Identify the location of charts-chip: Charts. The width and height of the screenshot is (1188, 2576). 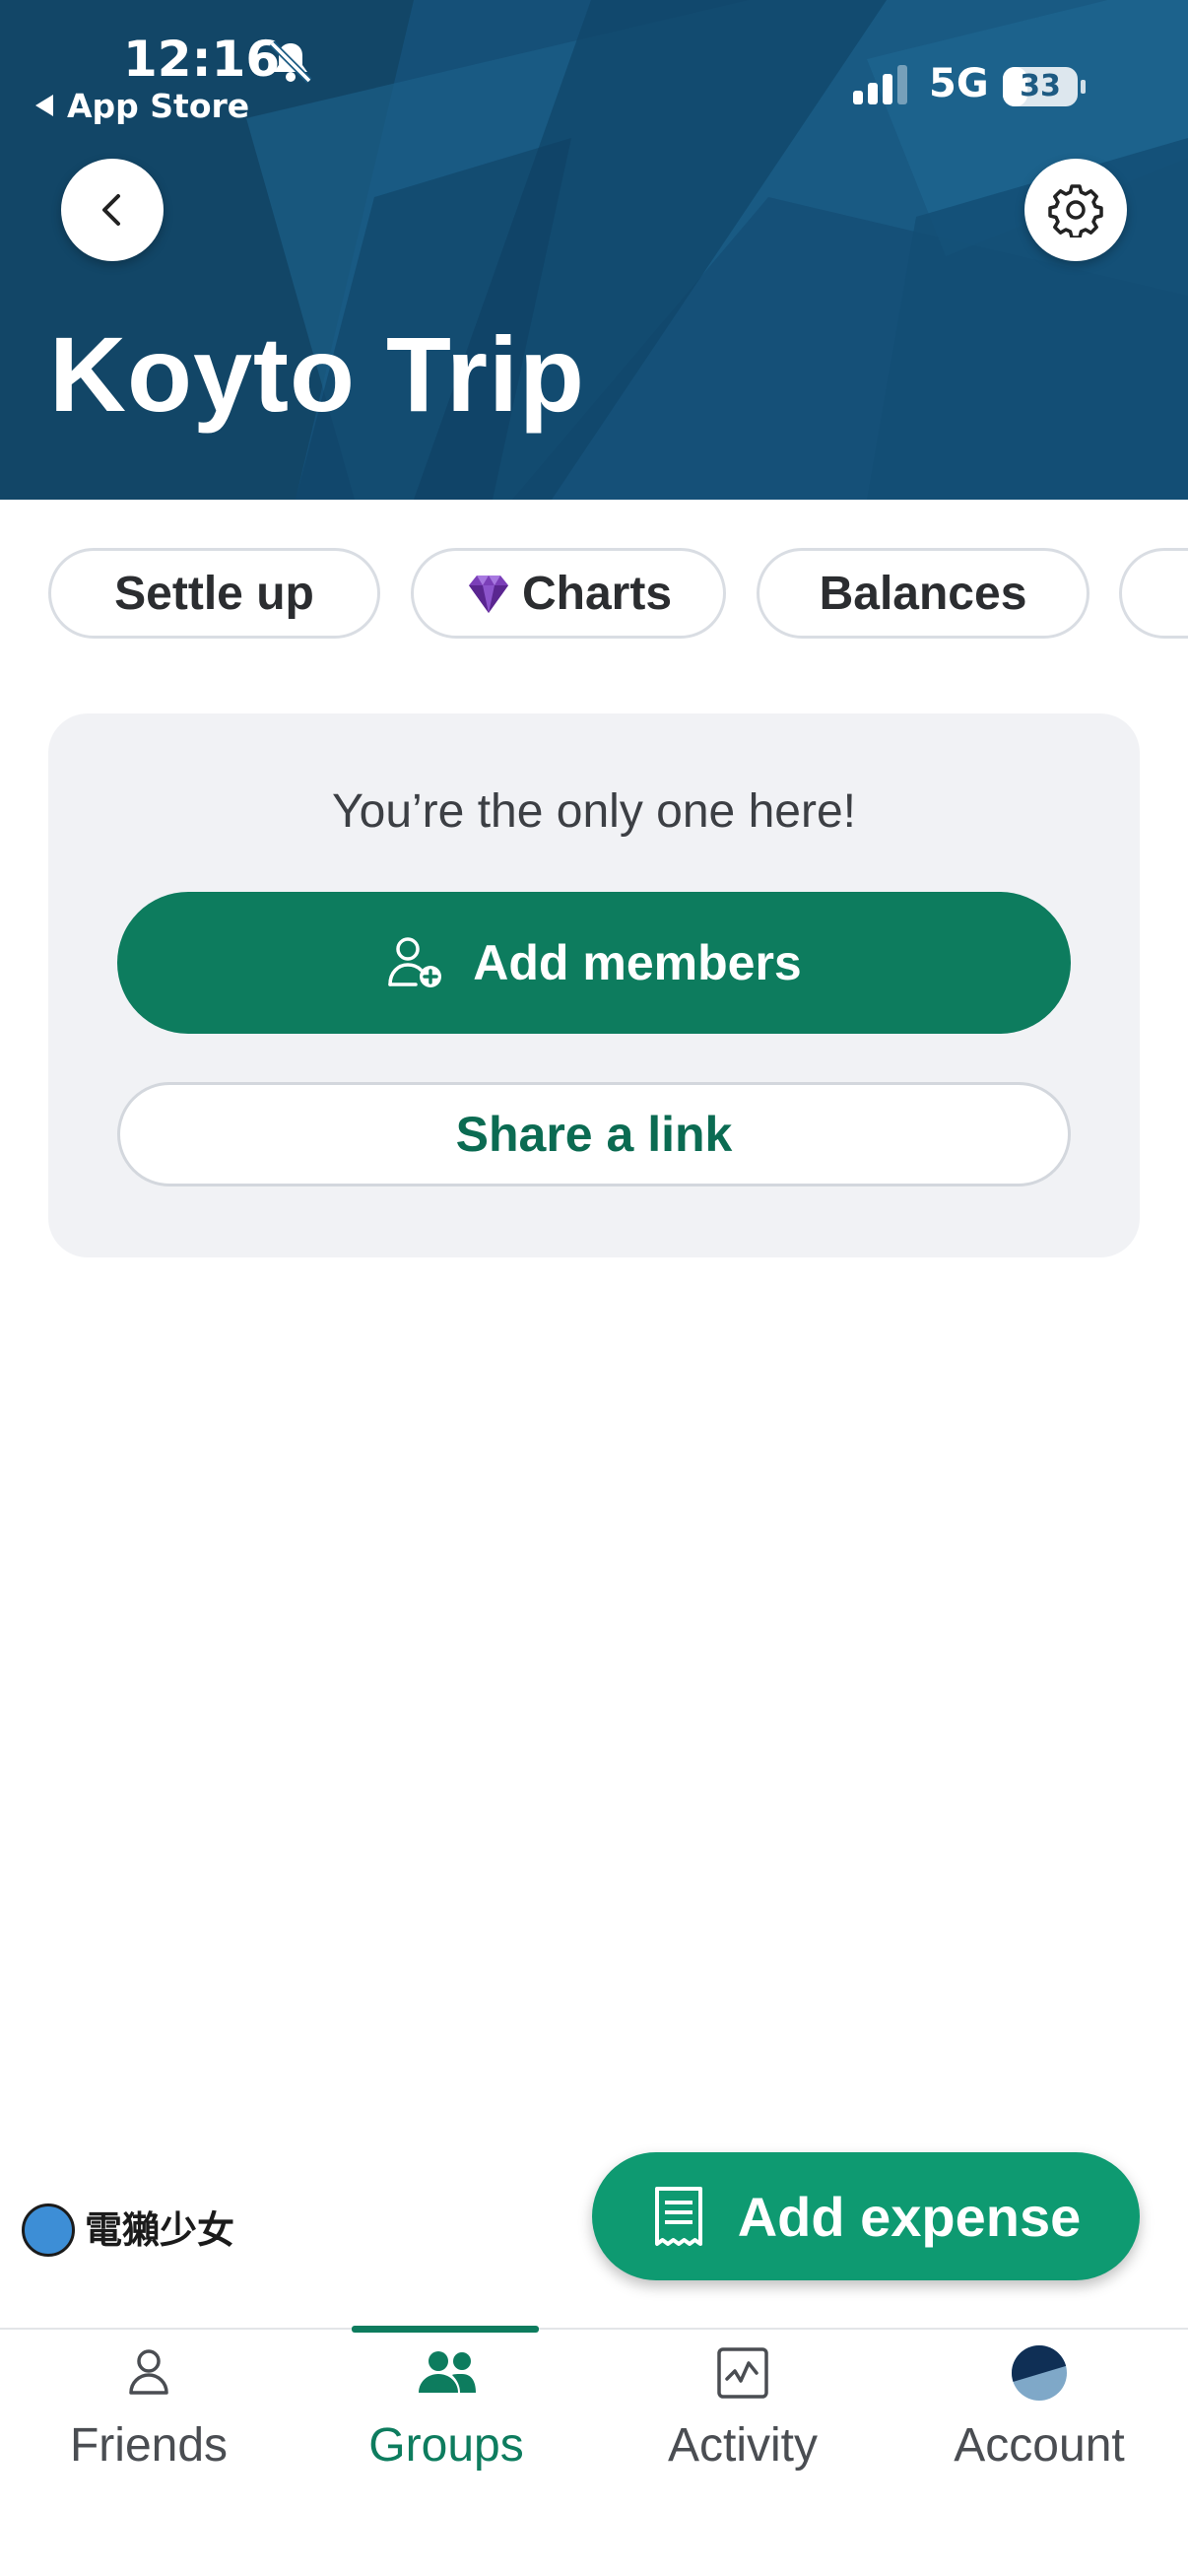
(568, 593).